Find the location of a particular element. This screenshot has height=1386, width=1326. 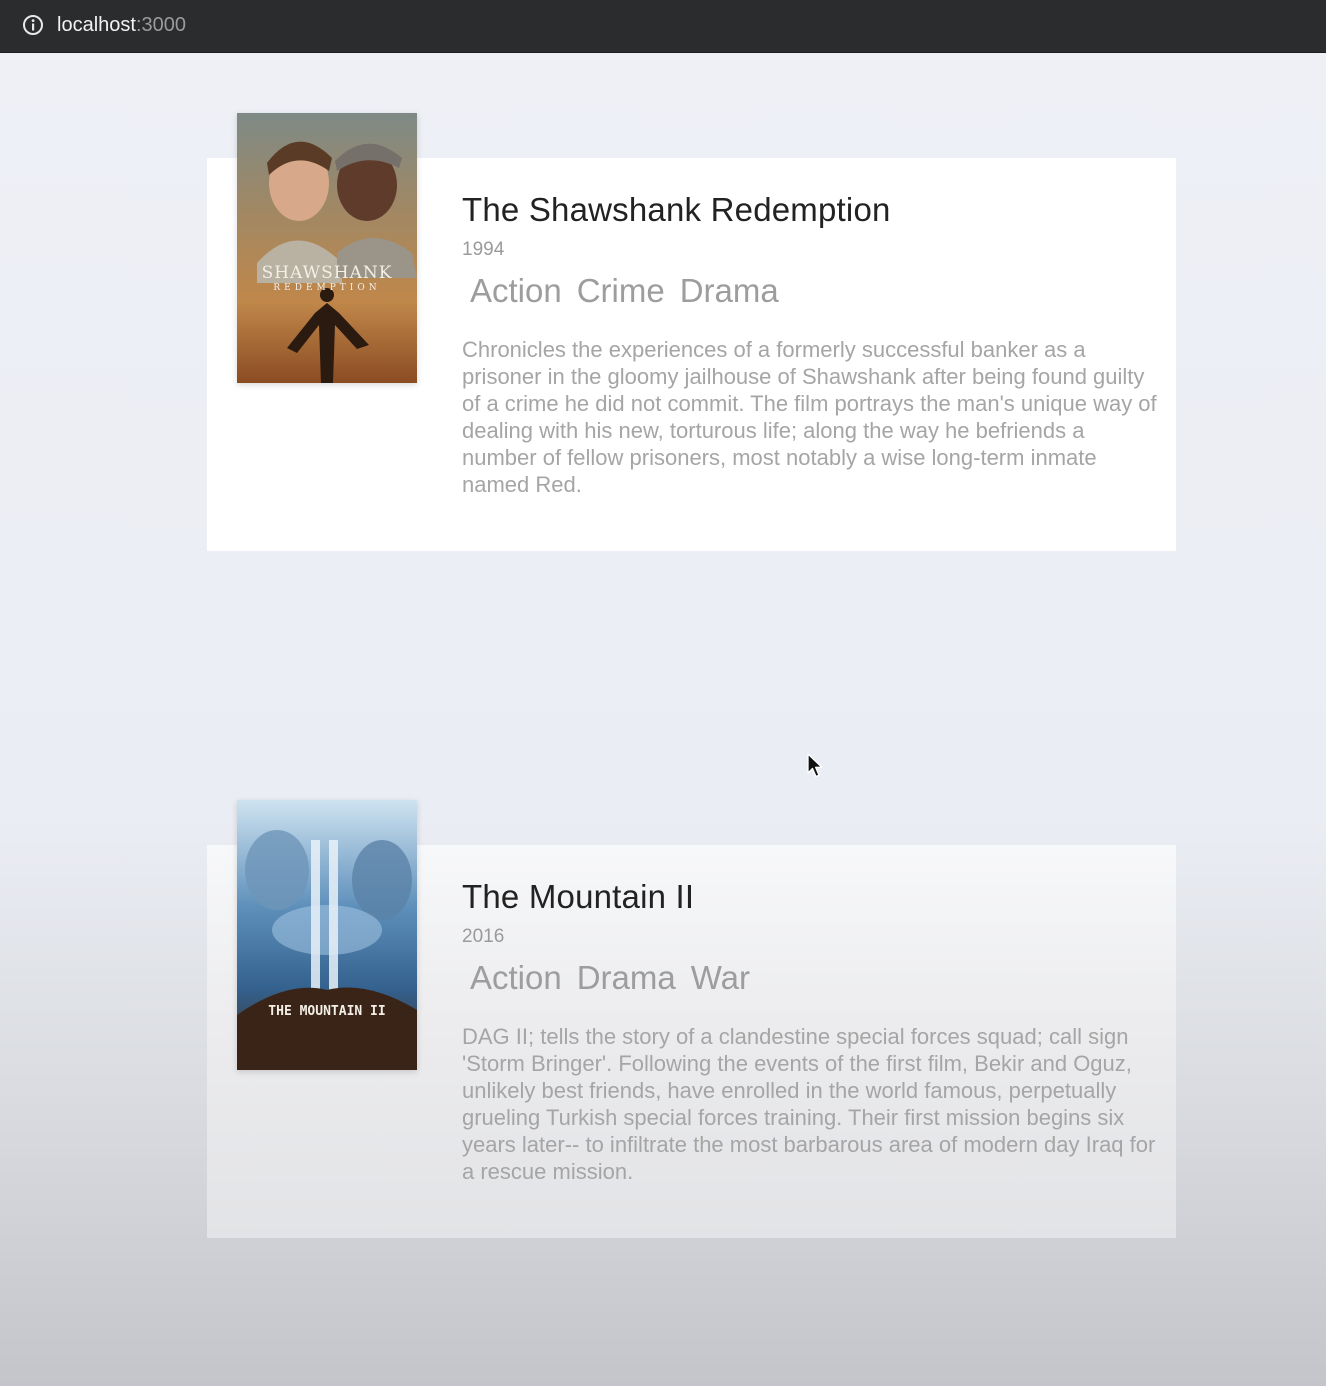

poster-title: SHAWSHANK is located at coordinates (327, 273).